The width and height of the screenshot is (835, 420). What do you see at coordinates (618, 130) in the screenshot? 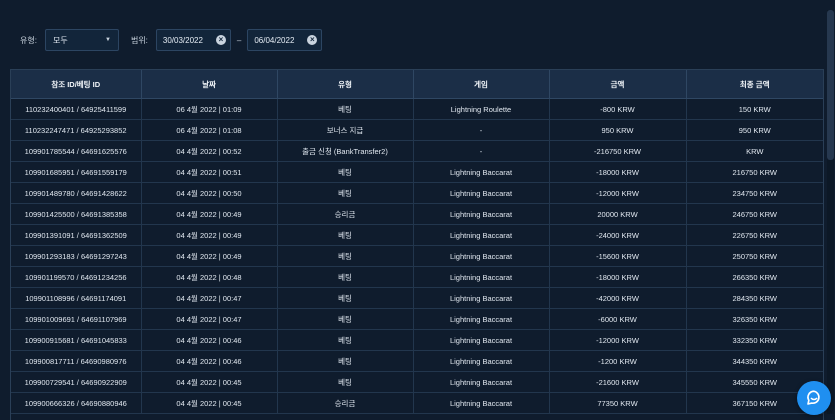
I see `cell-amount: 950 KRW` at bounding box center [618, 130].